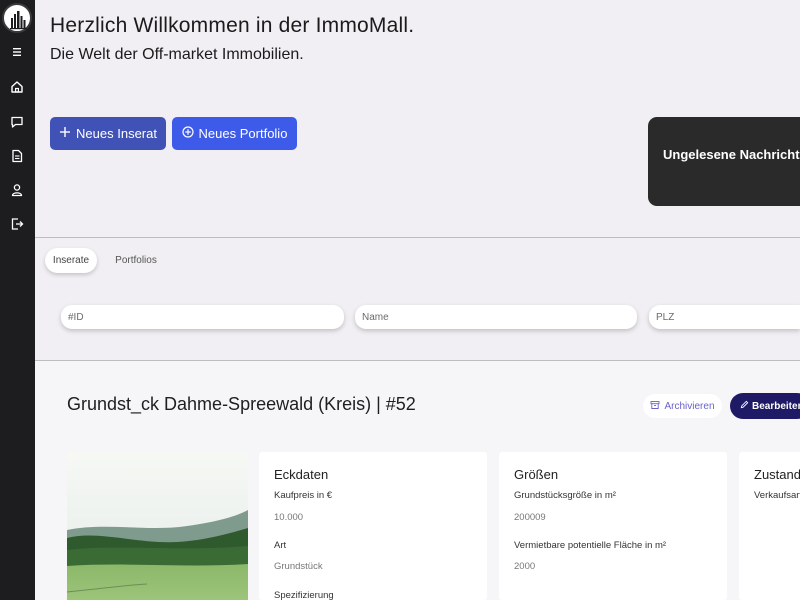 This screenshot has height=600, width=800. What do you see at coordinates (17, 300) in the screenshot?
I see `sidebar` at bounding box center [17, 300].